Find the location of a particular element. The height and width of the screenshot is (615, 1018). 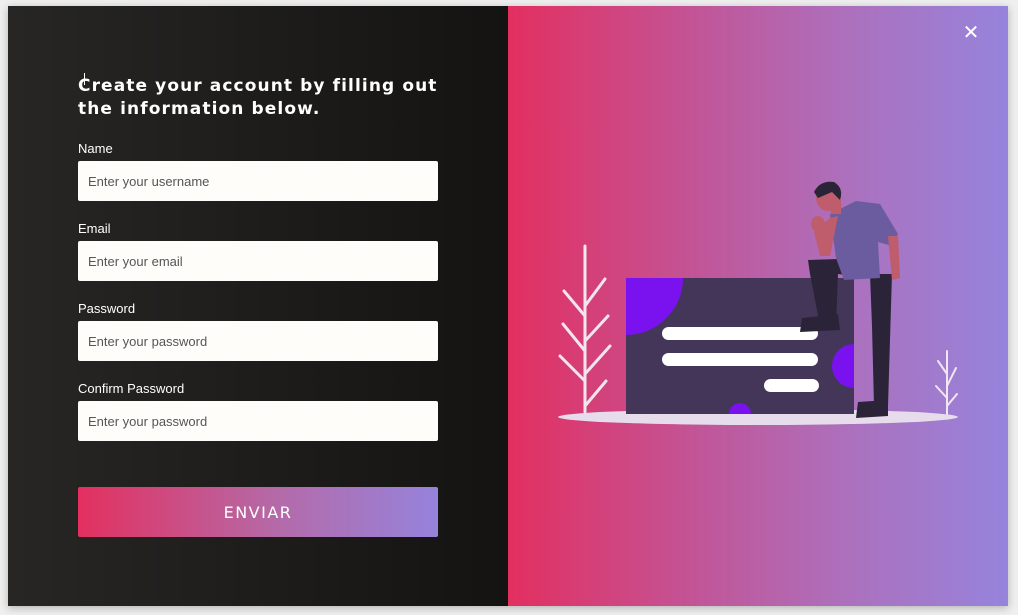

password-label: Password is located at coordinates (107, 308).